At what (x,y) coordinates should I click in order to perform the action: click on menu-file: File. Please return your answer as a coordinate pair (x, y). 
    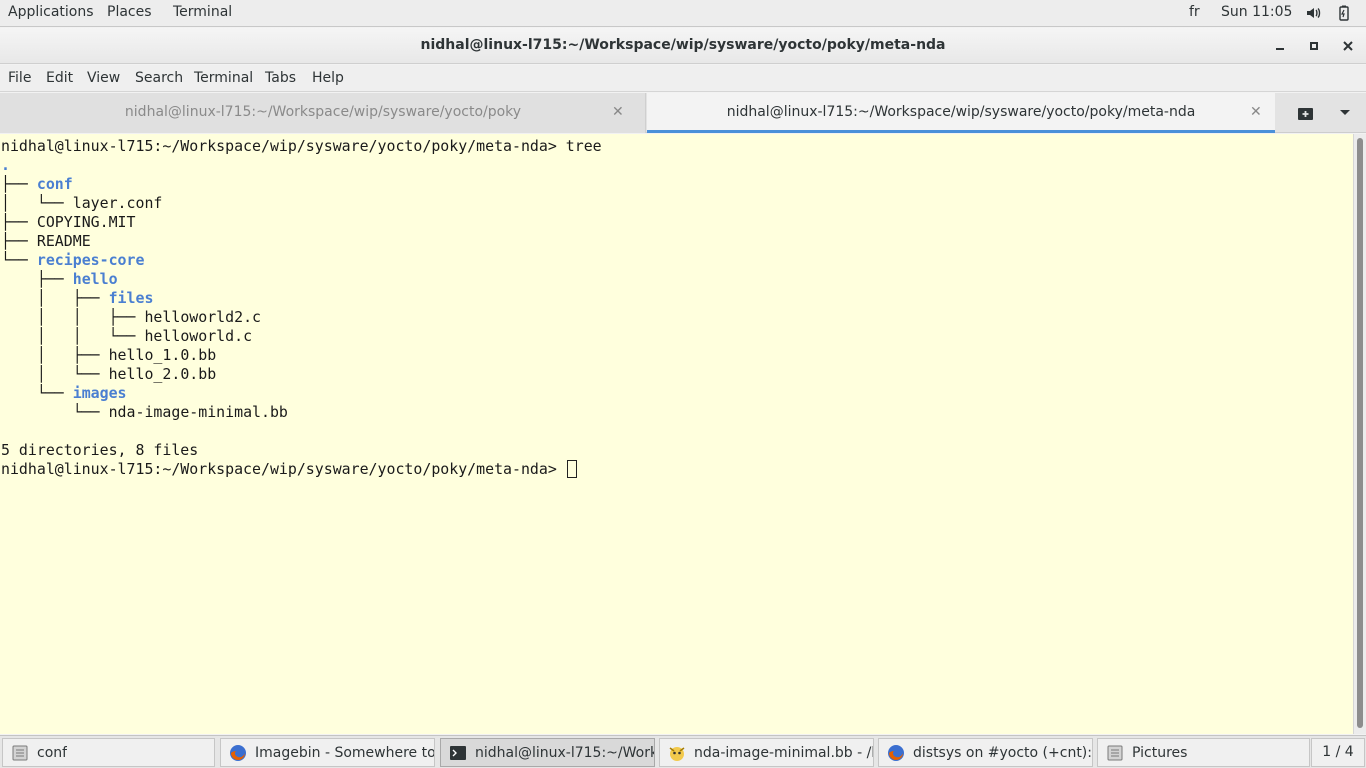
    Looking at the image, I should click on (19, 78).